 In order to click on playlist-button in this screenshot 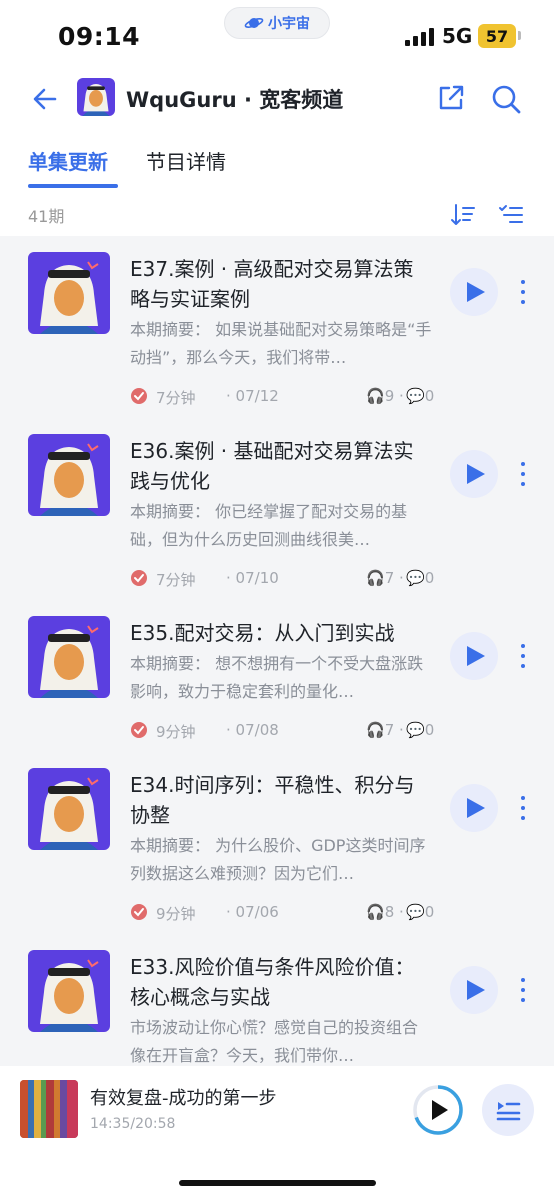, I will do `click(508, 1110)`.